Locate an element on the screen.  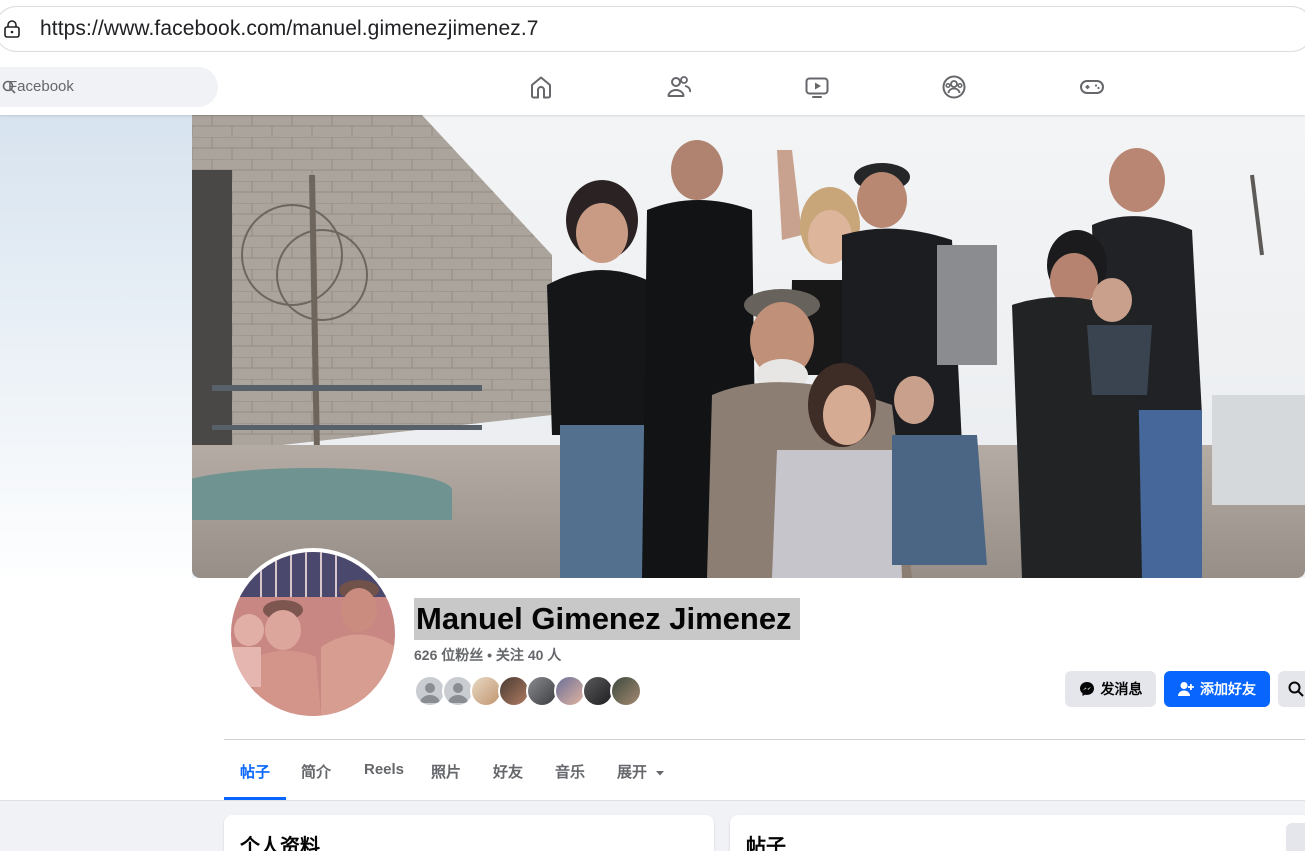
add-friend-button: 添加好友 is located at coordinates (1217, 689).